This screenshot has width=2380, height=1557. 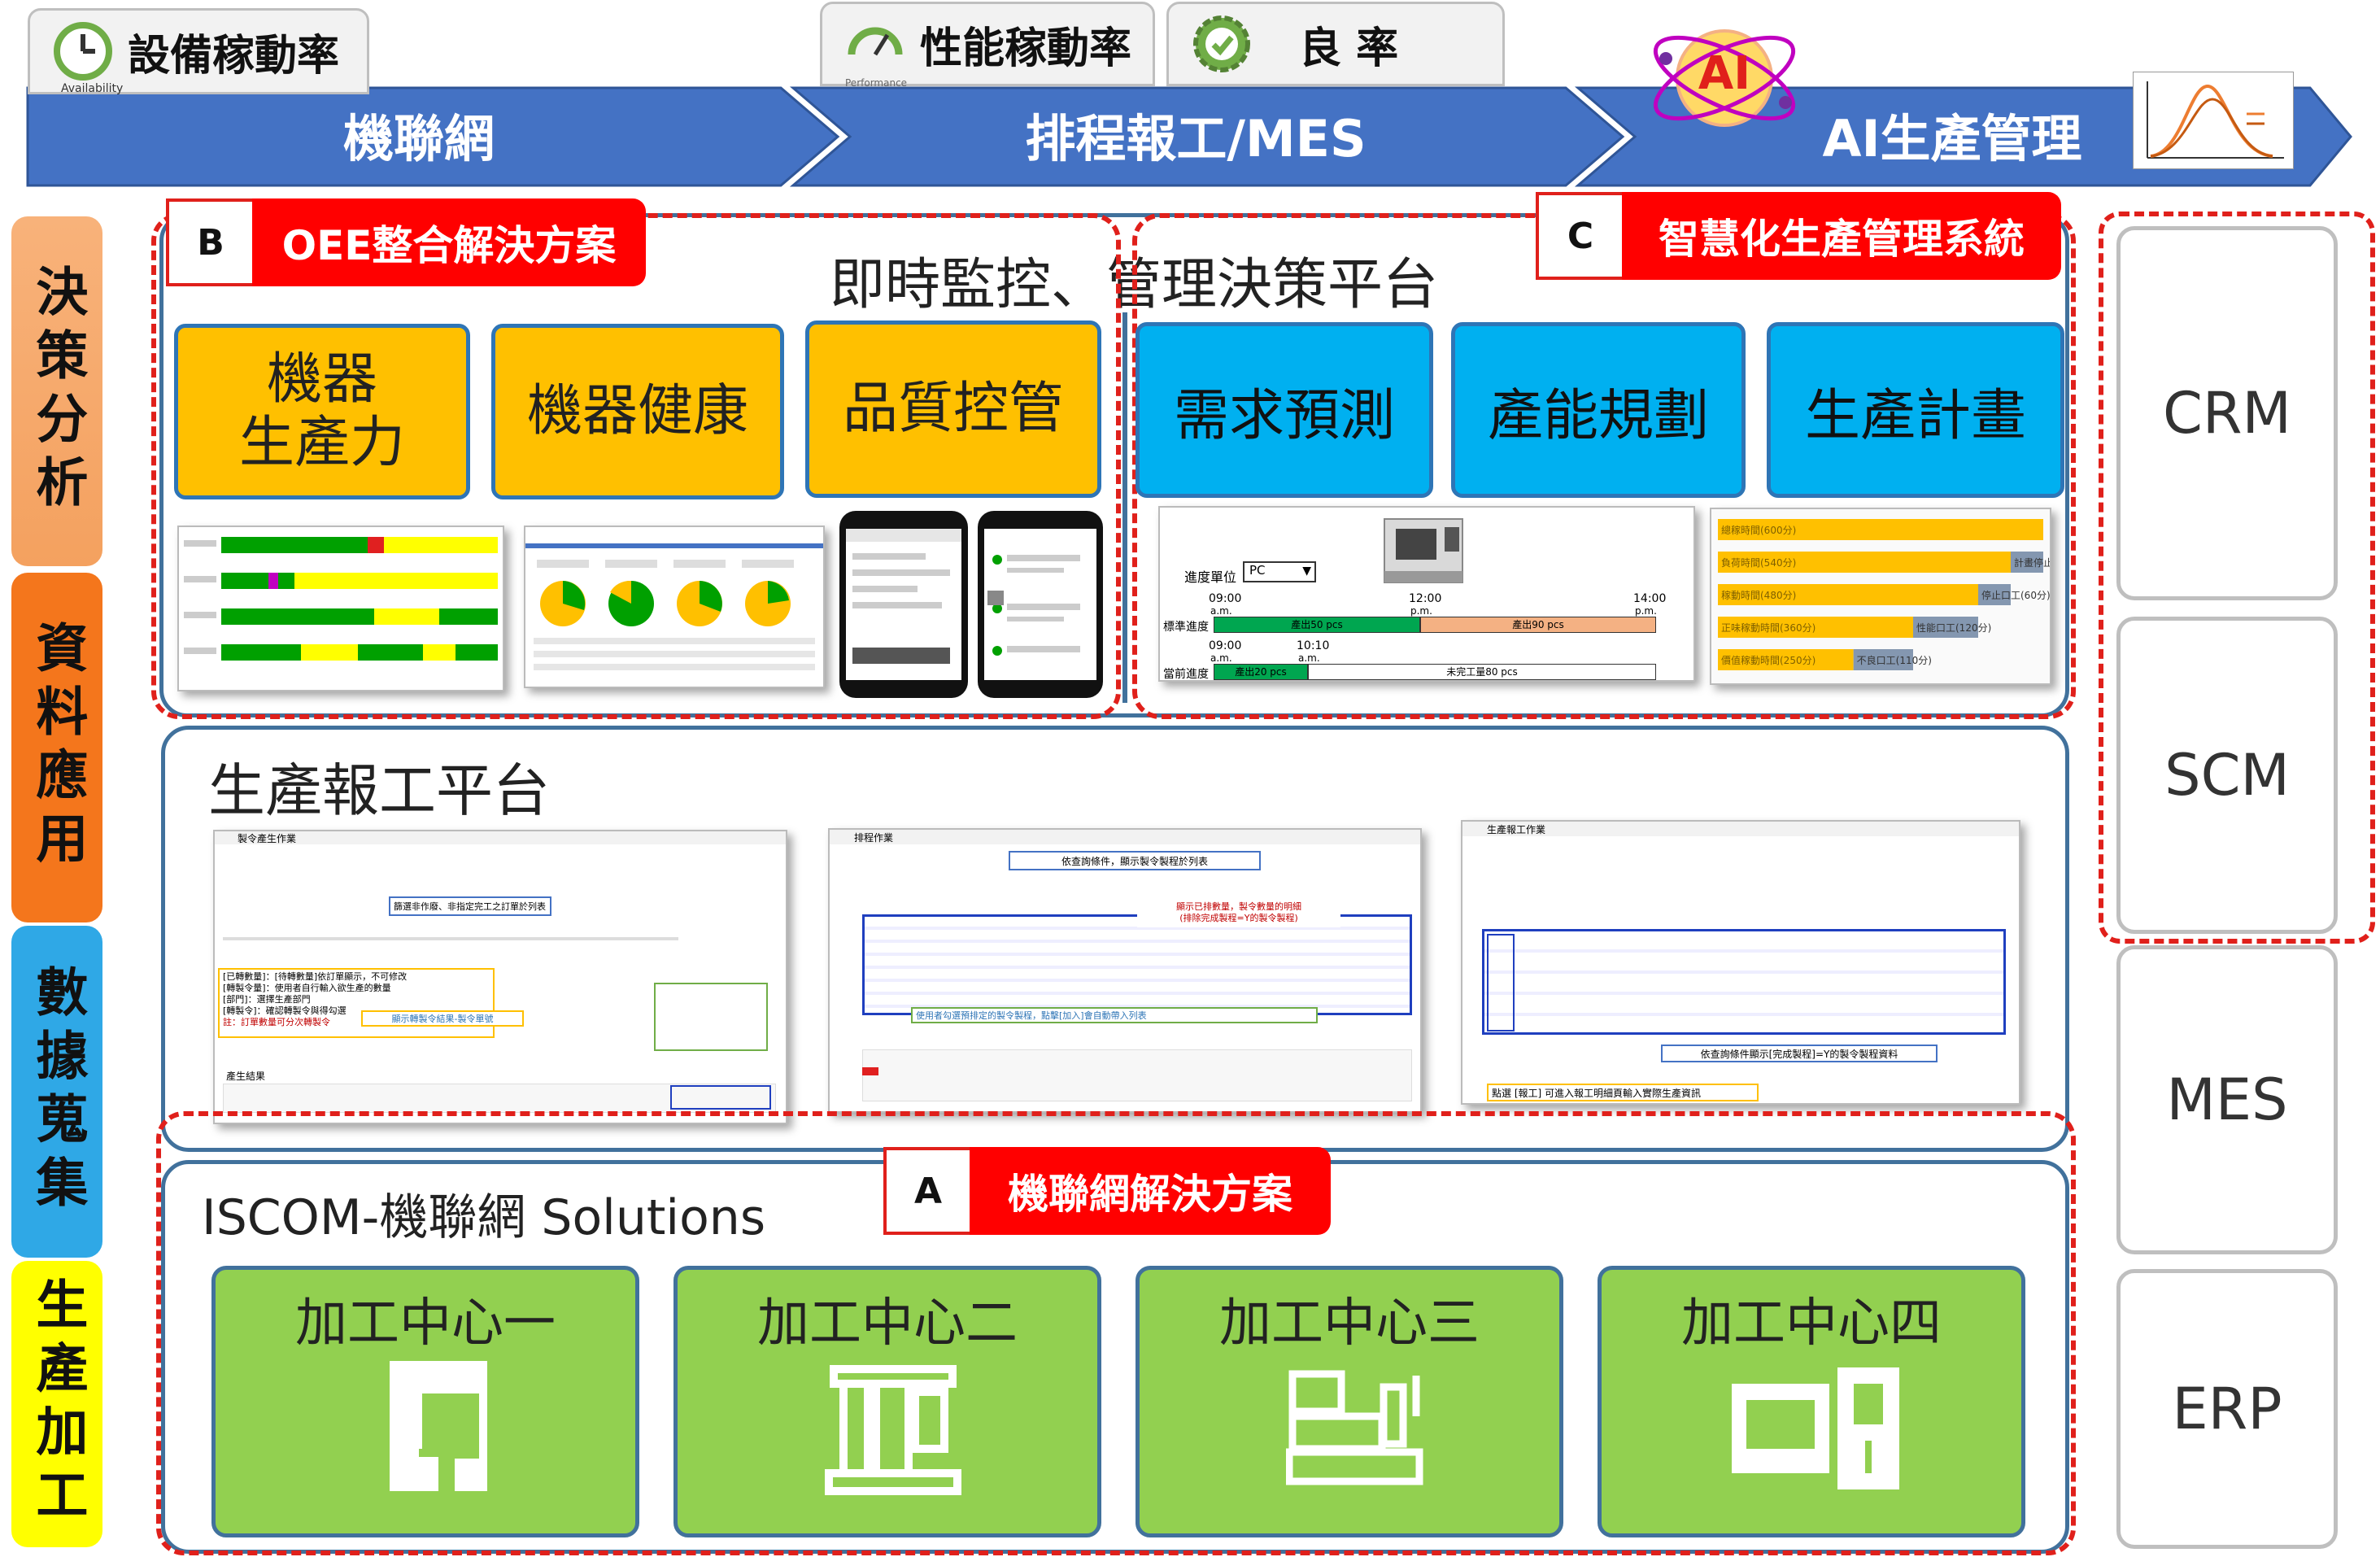 I want to click on chevron-down-icon: ▼, so click(x=1306, y=571).